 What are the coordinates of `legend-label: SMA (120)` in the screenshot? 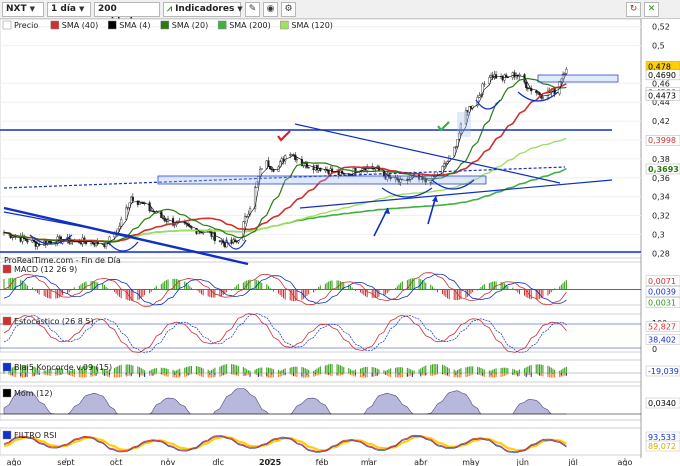 It's located at (312, 25).